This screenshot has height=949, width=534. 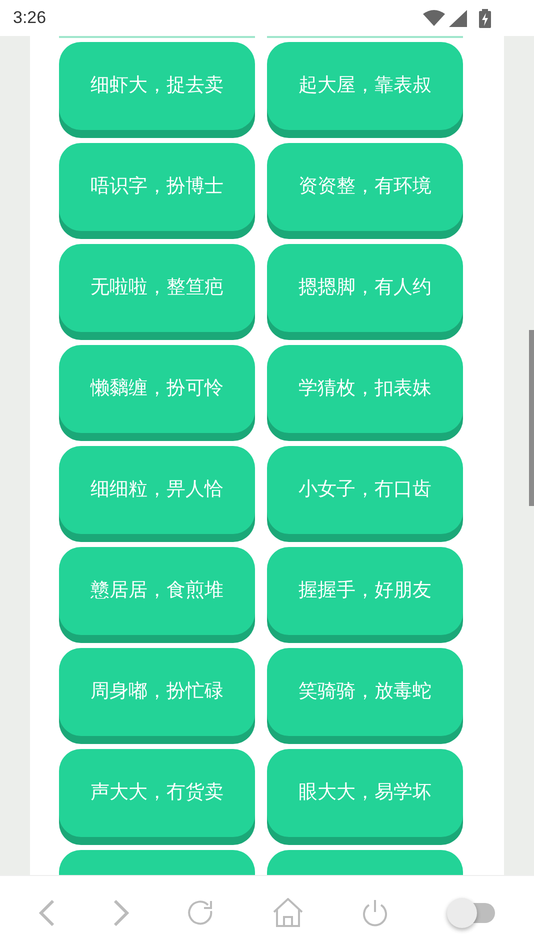 I want to click on phrase-button: 无啦啦，整笪疤, so click(x=157, y=288).